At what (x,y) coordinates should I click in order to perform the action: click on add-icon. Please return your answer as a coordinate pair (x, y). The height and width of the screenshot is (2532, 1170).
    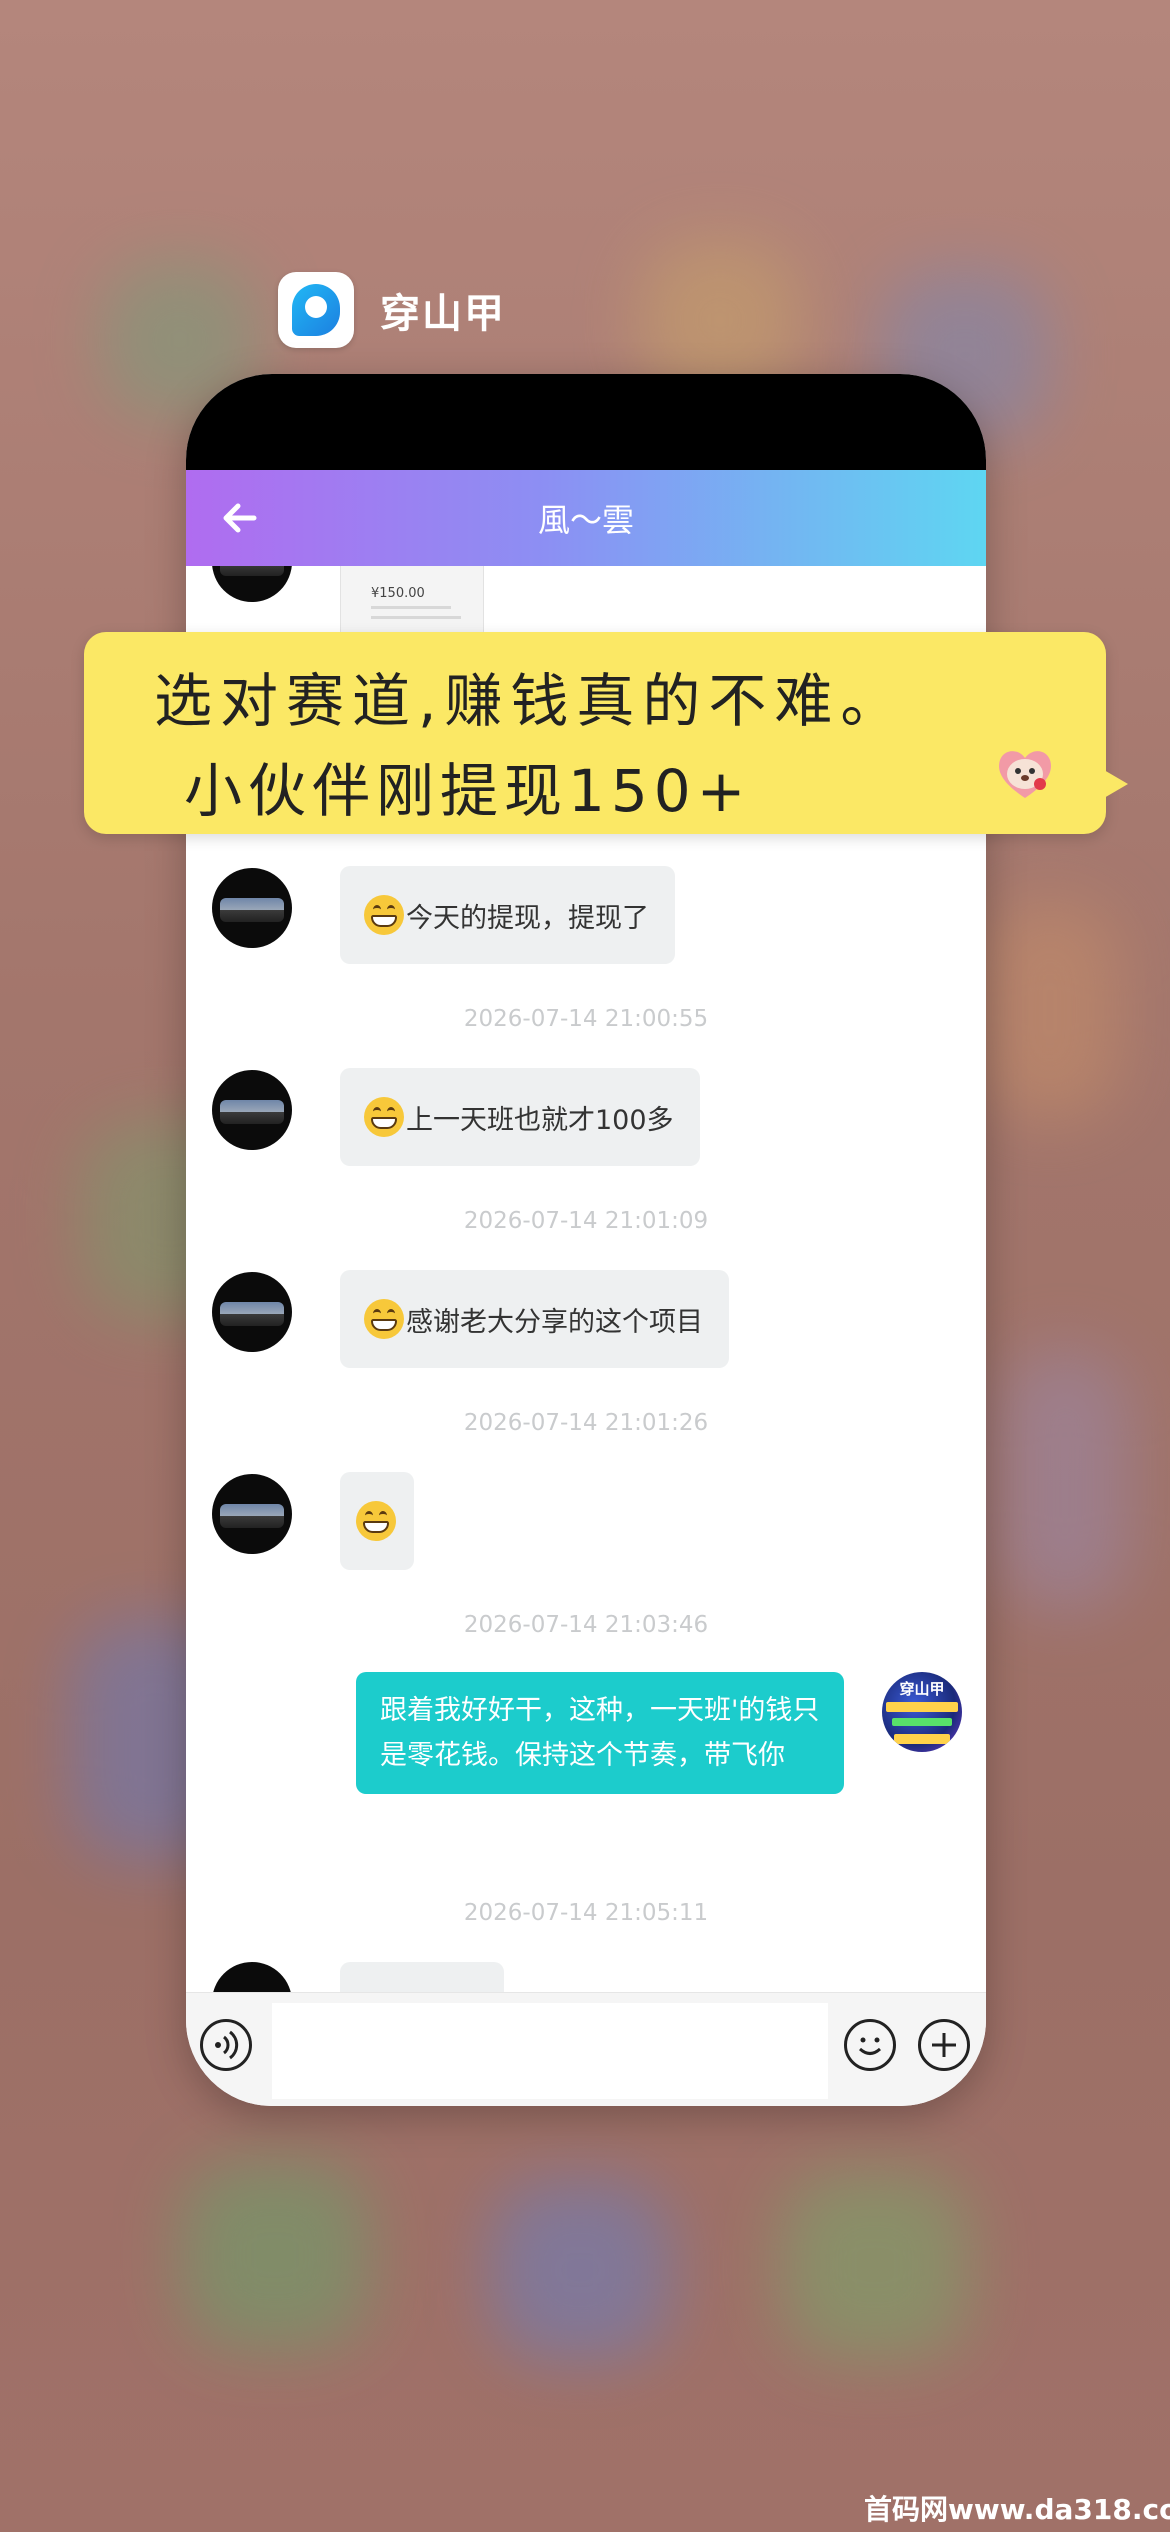
    Looking at the image, I should click on (944, 2045).